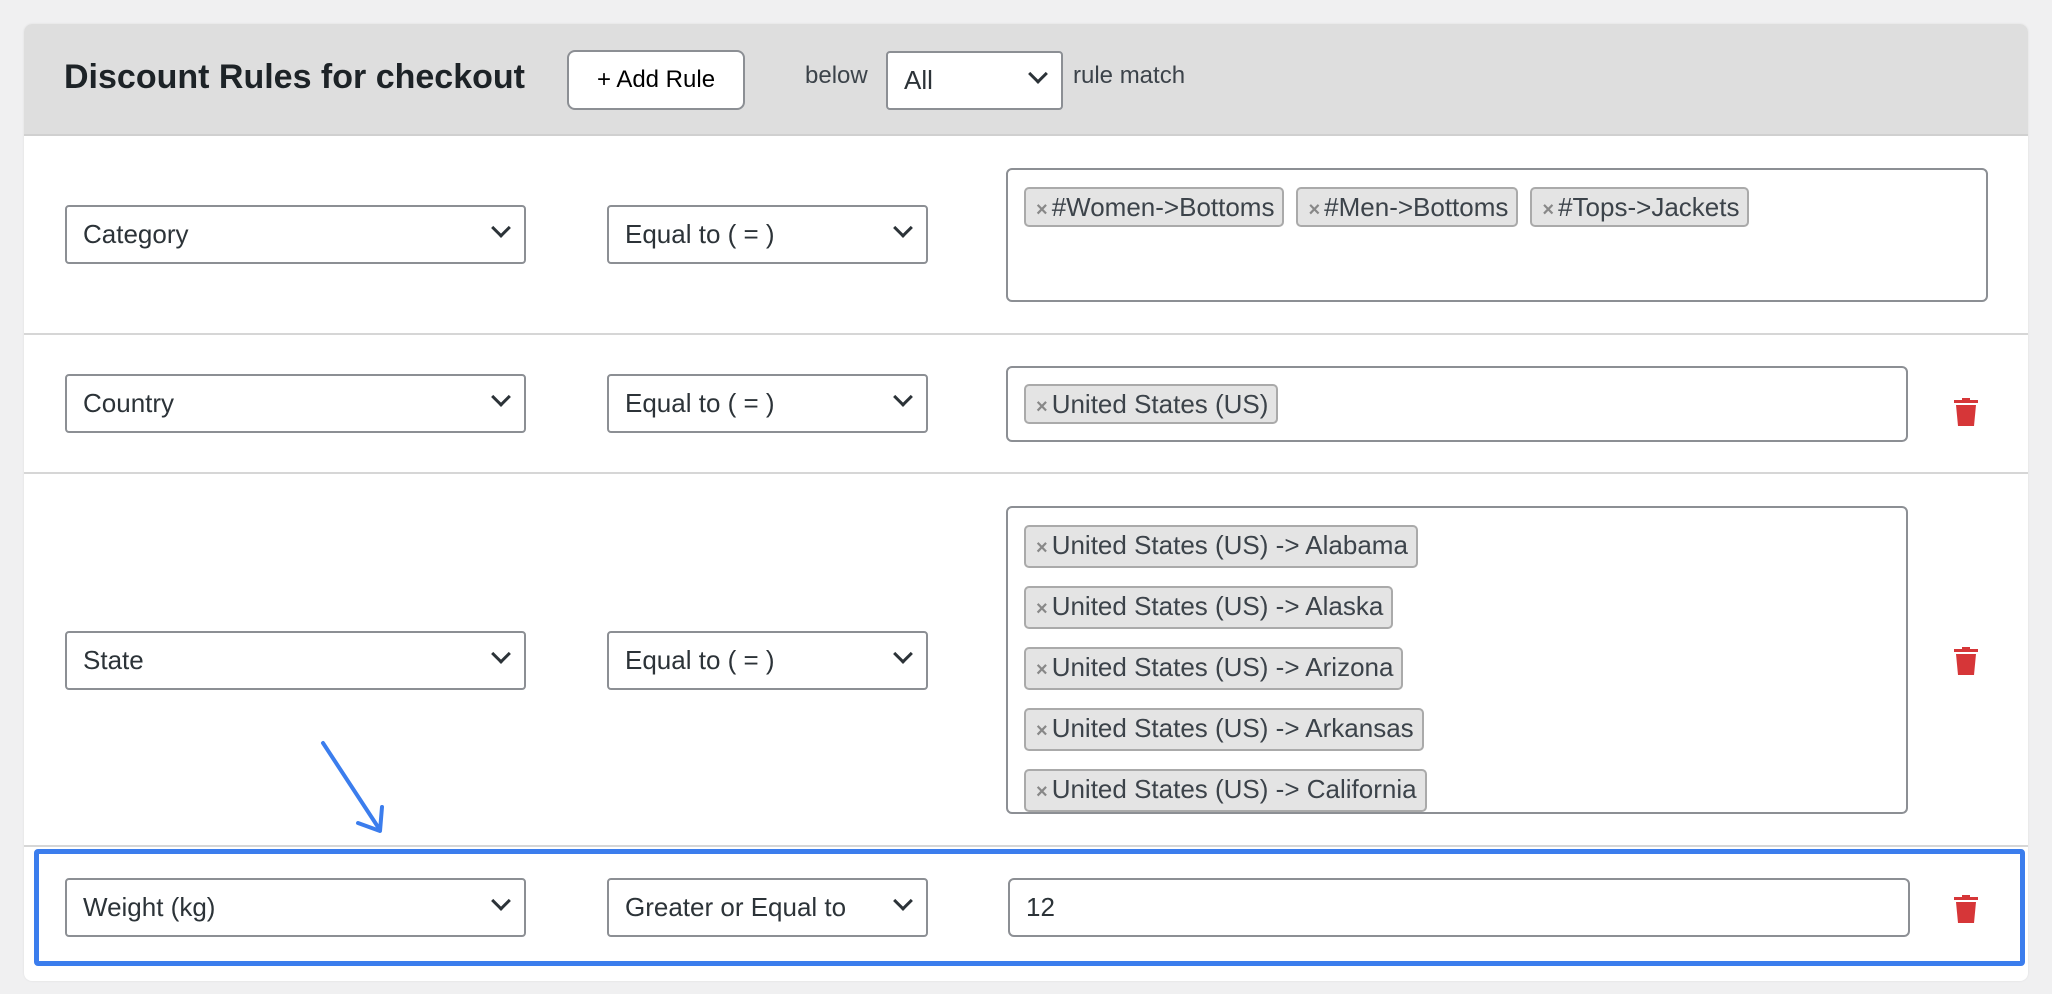 This screenshot has width=2052, height=994. I want to click on operator-select: Greater or Equal to, so click(767, 907).